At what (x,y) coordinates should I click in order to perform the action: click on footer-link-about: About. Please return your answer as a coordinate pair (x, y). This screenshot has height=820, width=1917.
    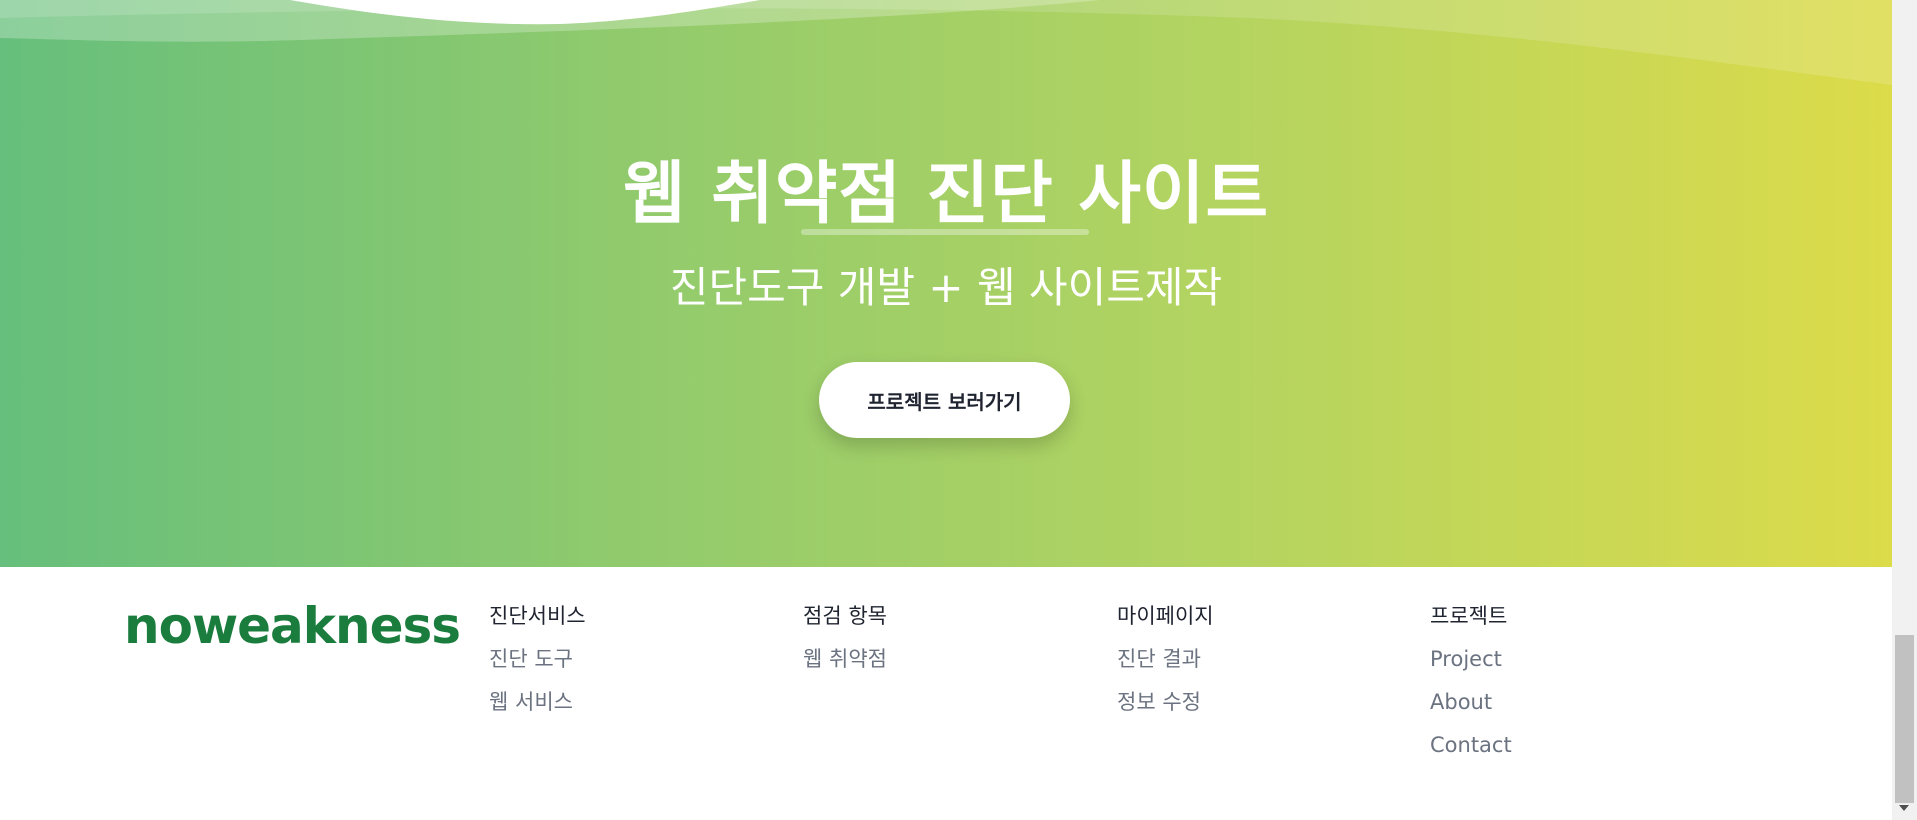
    Looking at the image, I should click on (1471, 710).